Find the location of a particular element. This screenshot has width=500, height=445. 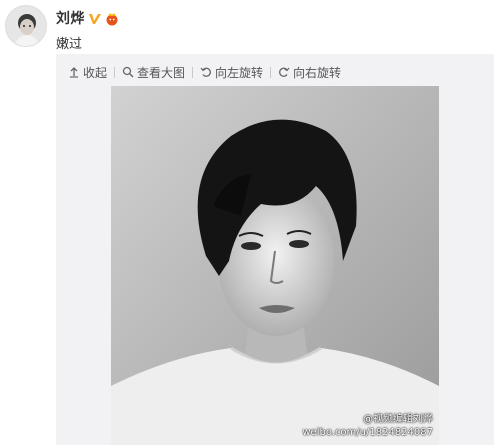

rotate-right-button: 向右旋转 is located at coordinates (309, 72).